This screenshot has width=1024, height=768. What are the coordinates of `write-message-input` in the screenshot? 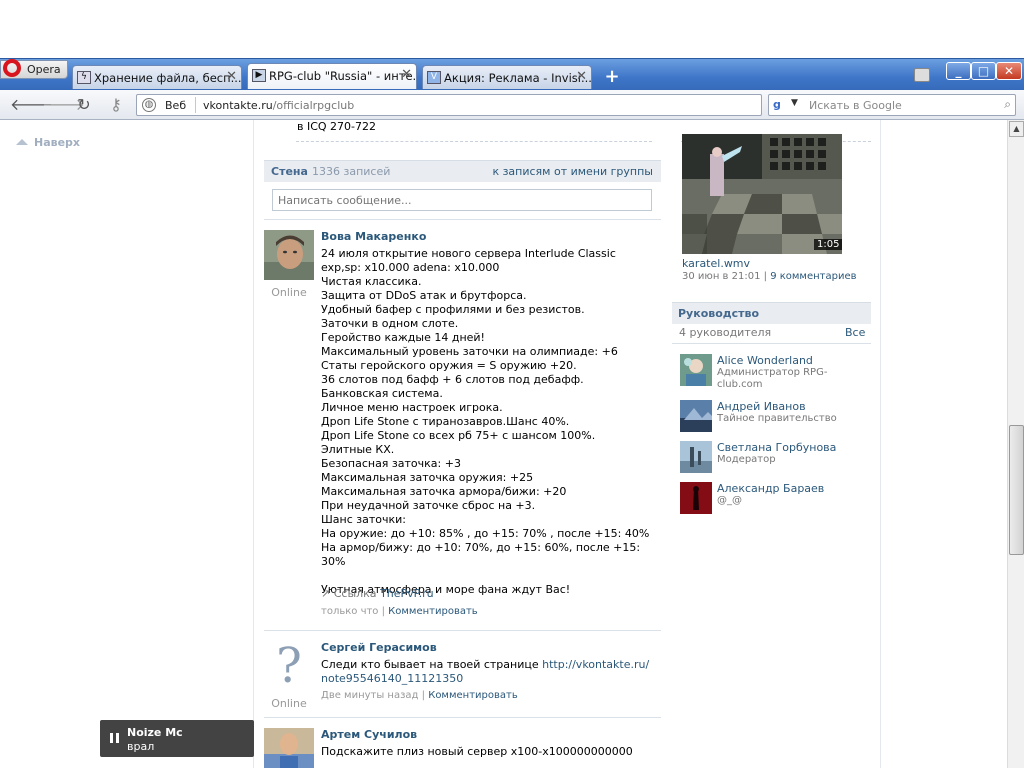 It's located at (462, 200).